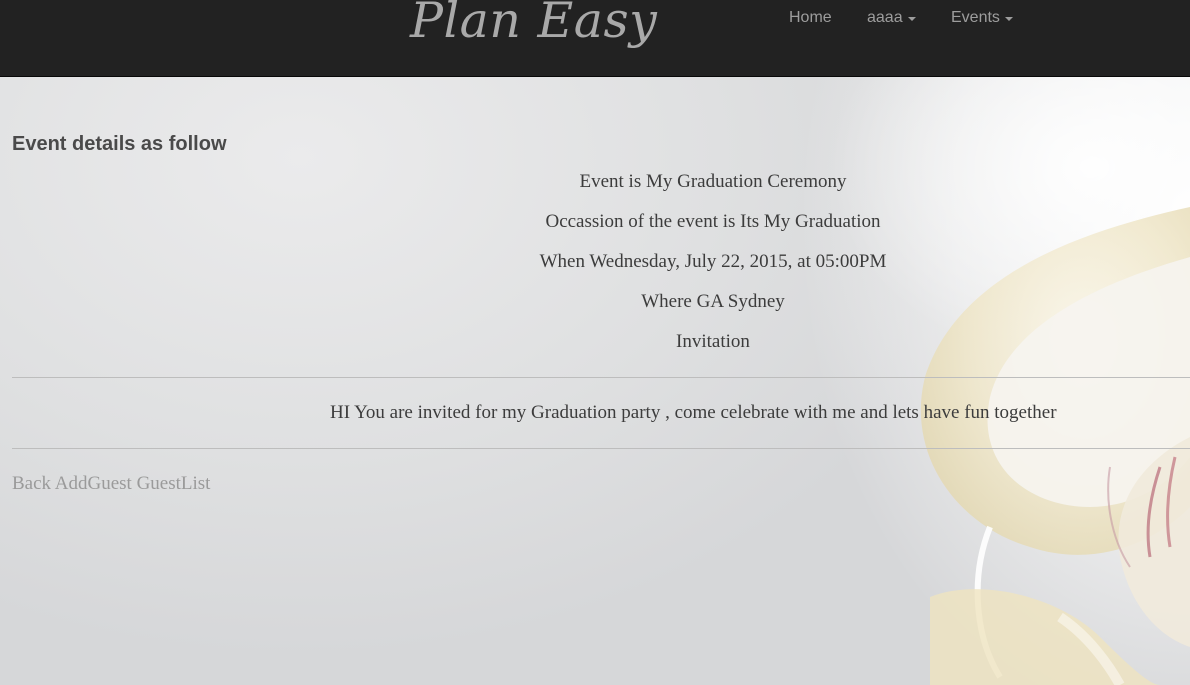 This screenshot has width=1190, height=685. Describe the element at coordinates (975, 18) in the screenshot. I see `nav-events-label: Events` at that location.